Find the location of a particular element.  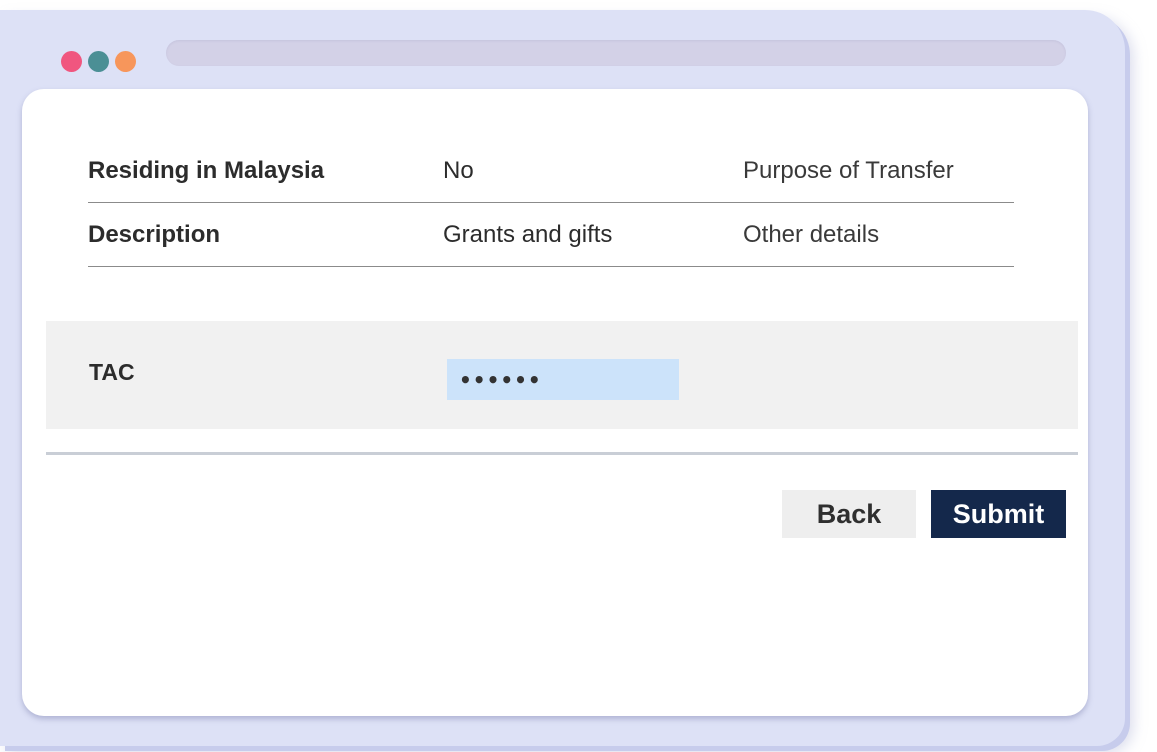

maximize-dot-icon is located at coordinates (125, 61).